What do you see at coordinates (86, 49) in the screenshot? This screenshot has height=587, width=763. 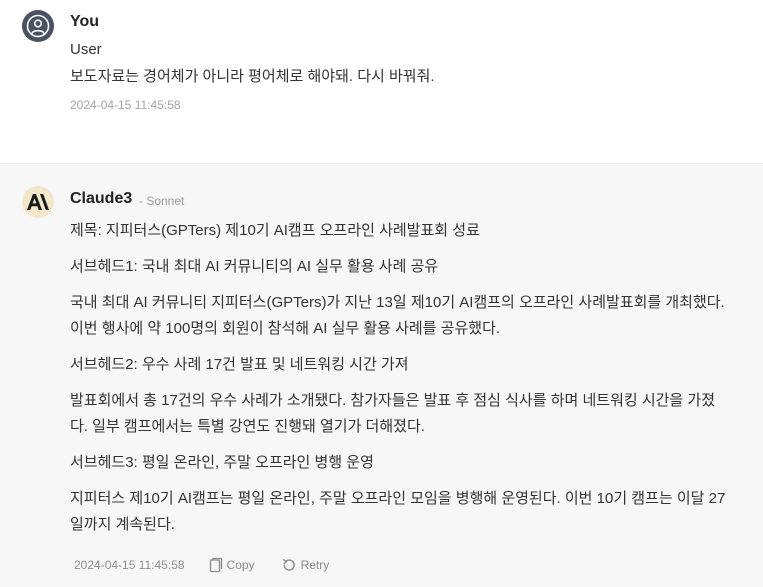 I see `user-role-label: User` at bounding box center [86, 49].